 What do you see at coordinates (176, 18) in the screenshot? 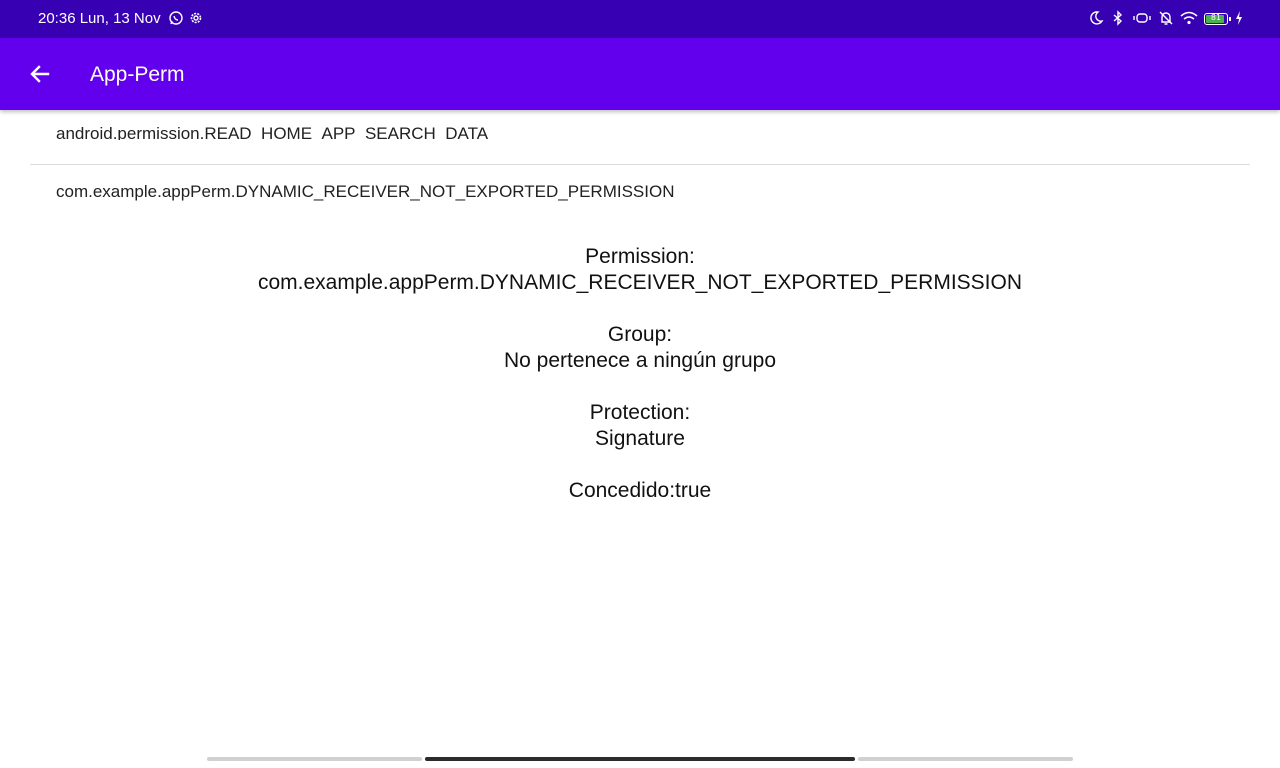
I see `whatsapp-icon` at bounding box center [176, 18].